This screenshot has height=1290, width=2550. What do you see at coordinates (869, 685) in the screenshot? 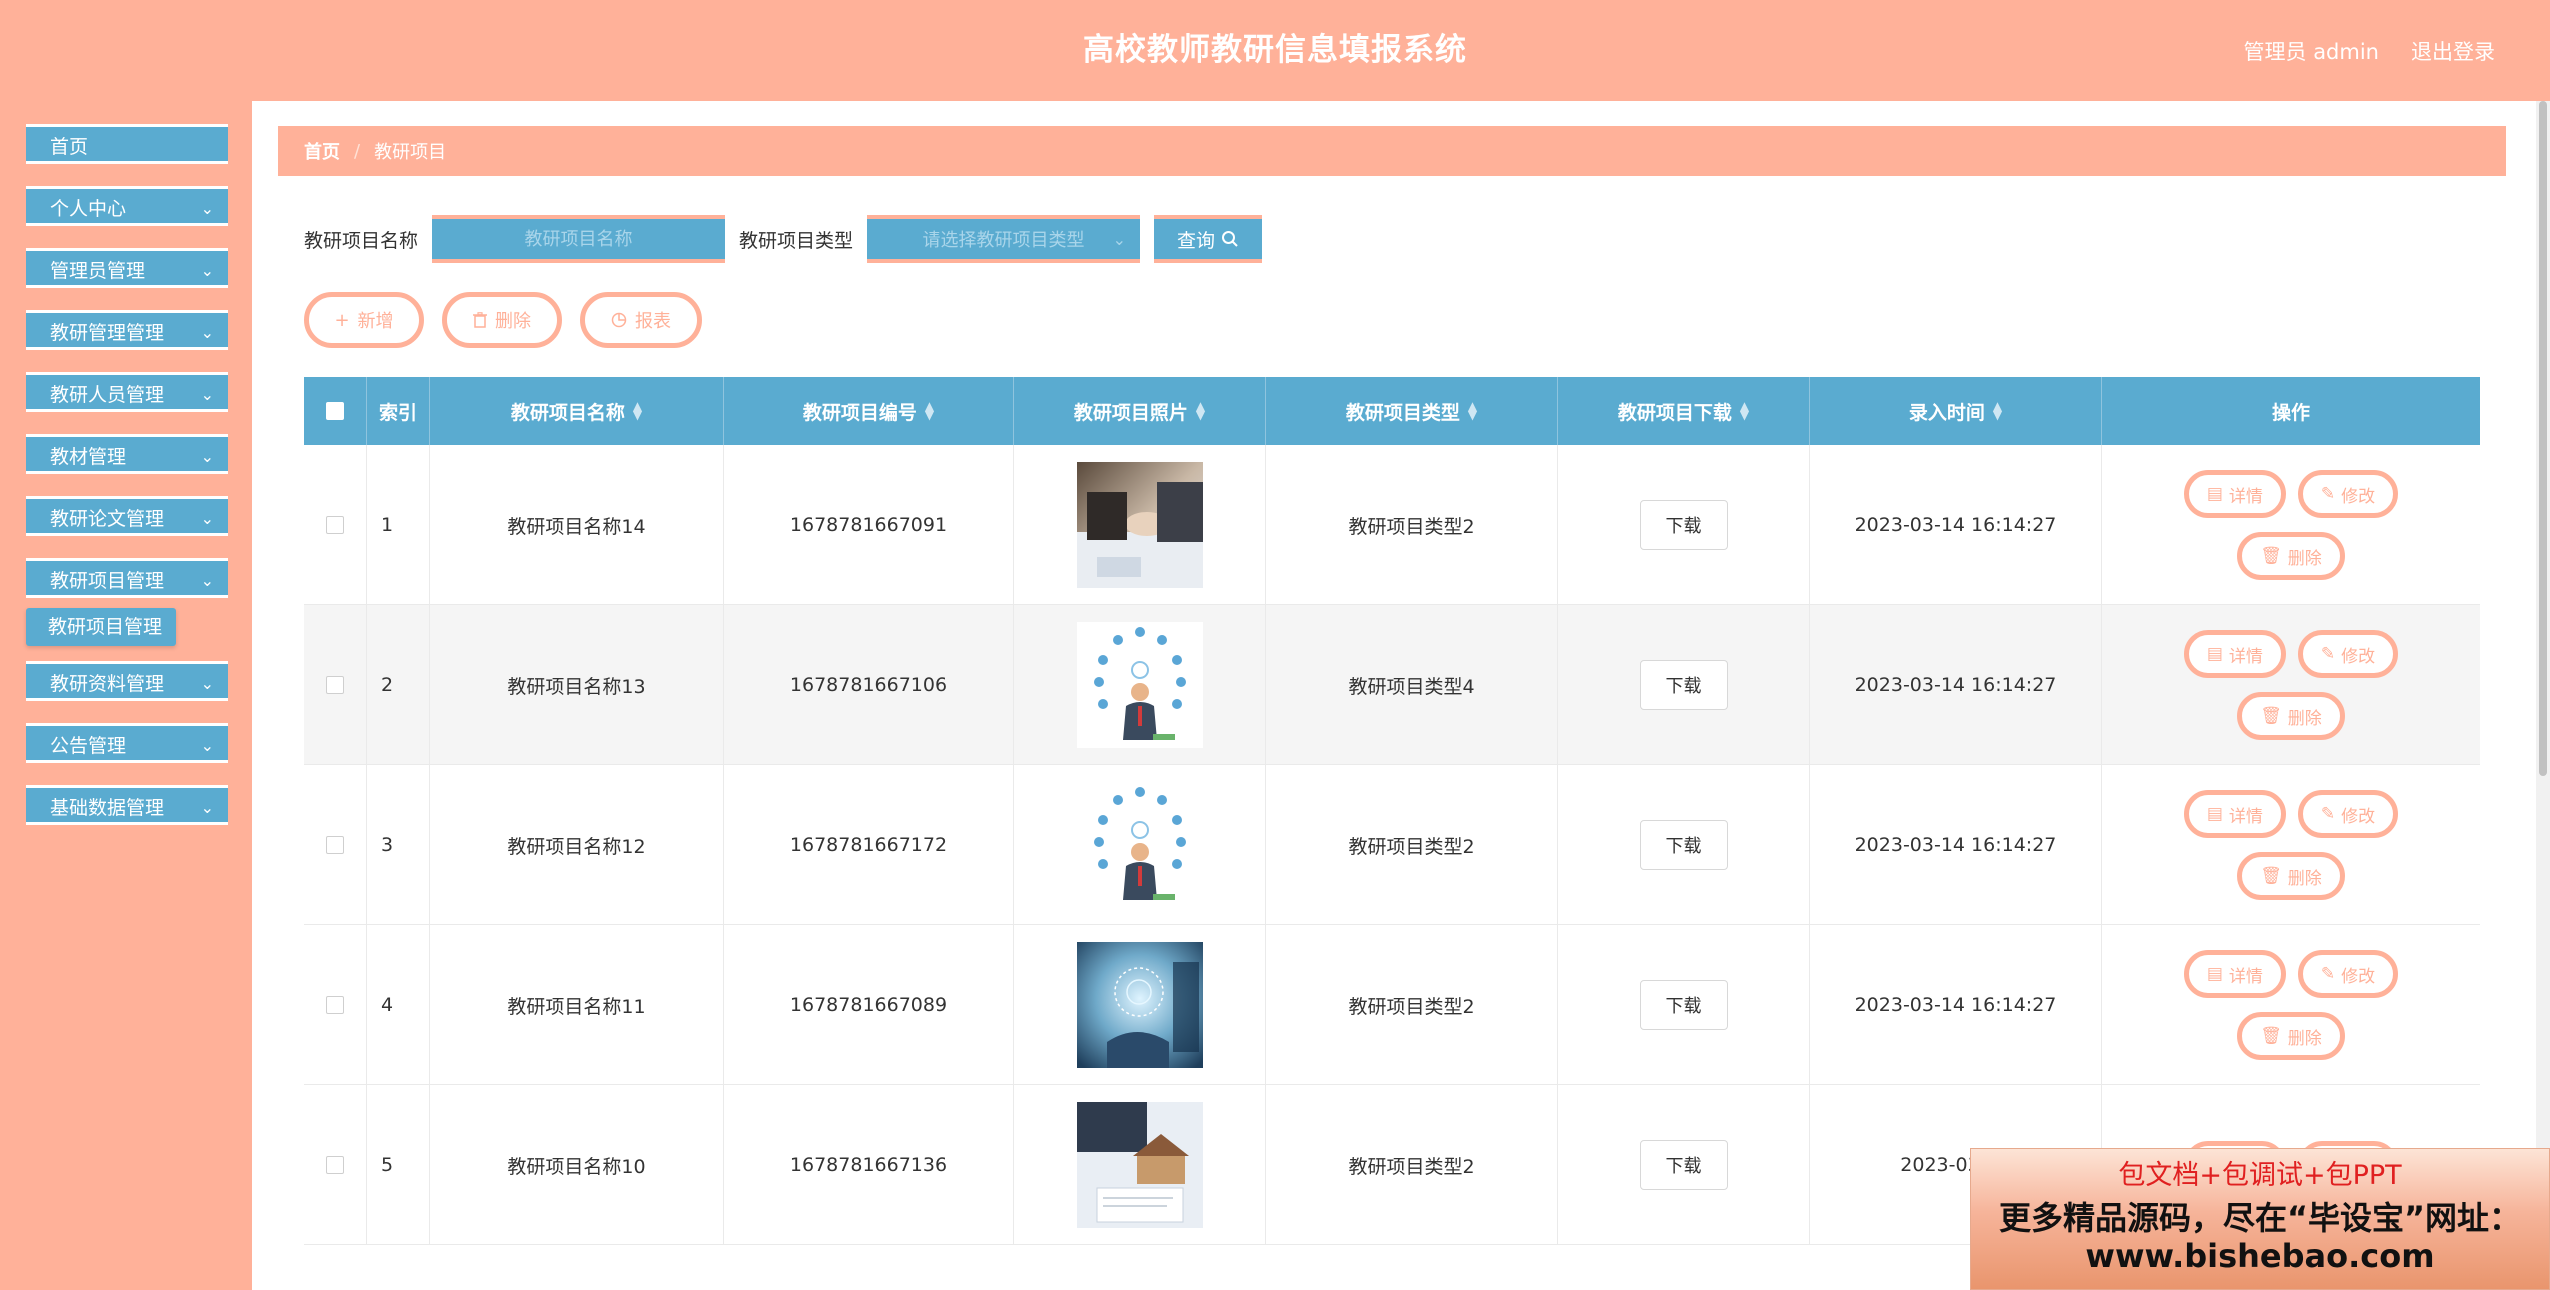
I see `row-project-code: 1678781667106` at bounding box center [869, 685].